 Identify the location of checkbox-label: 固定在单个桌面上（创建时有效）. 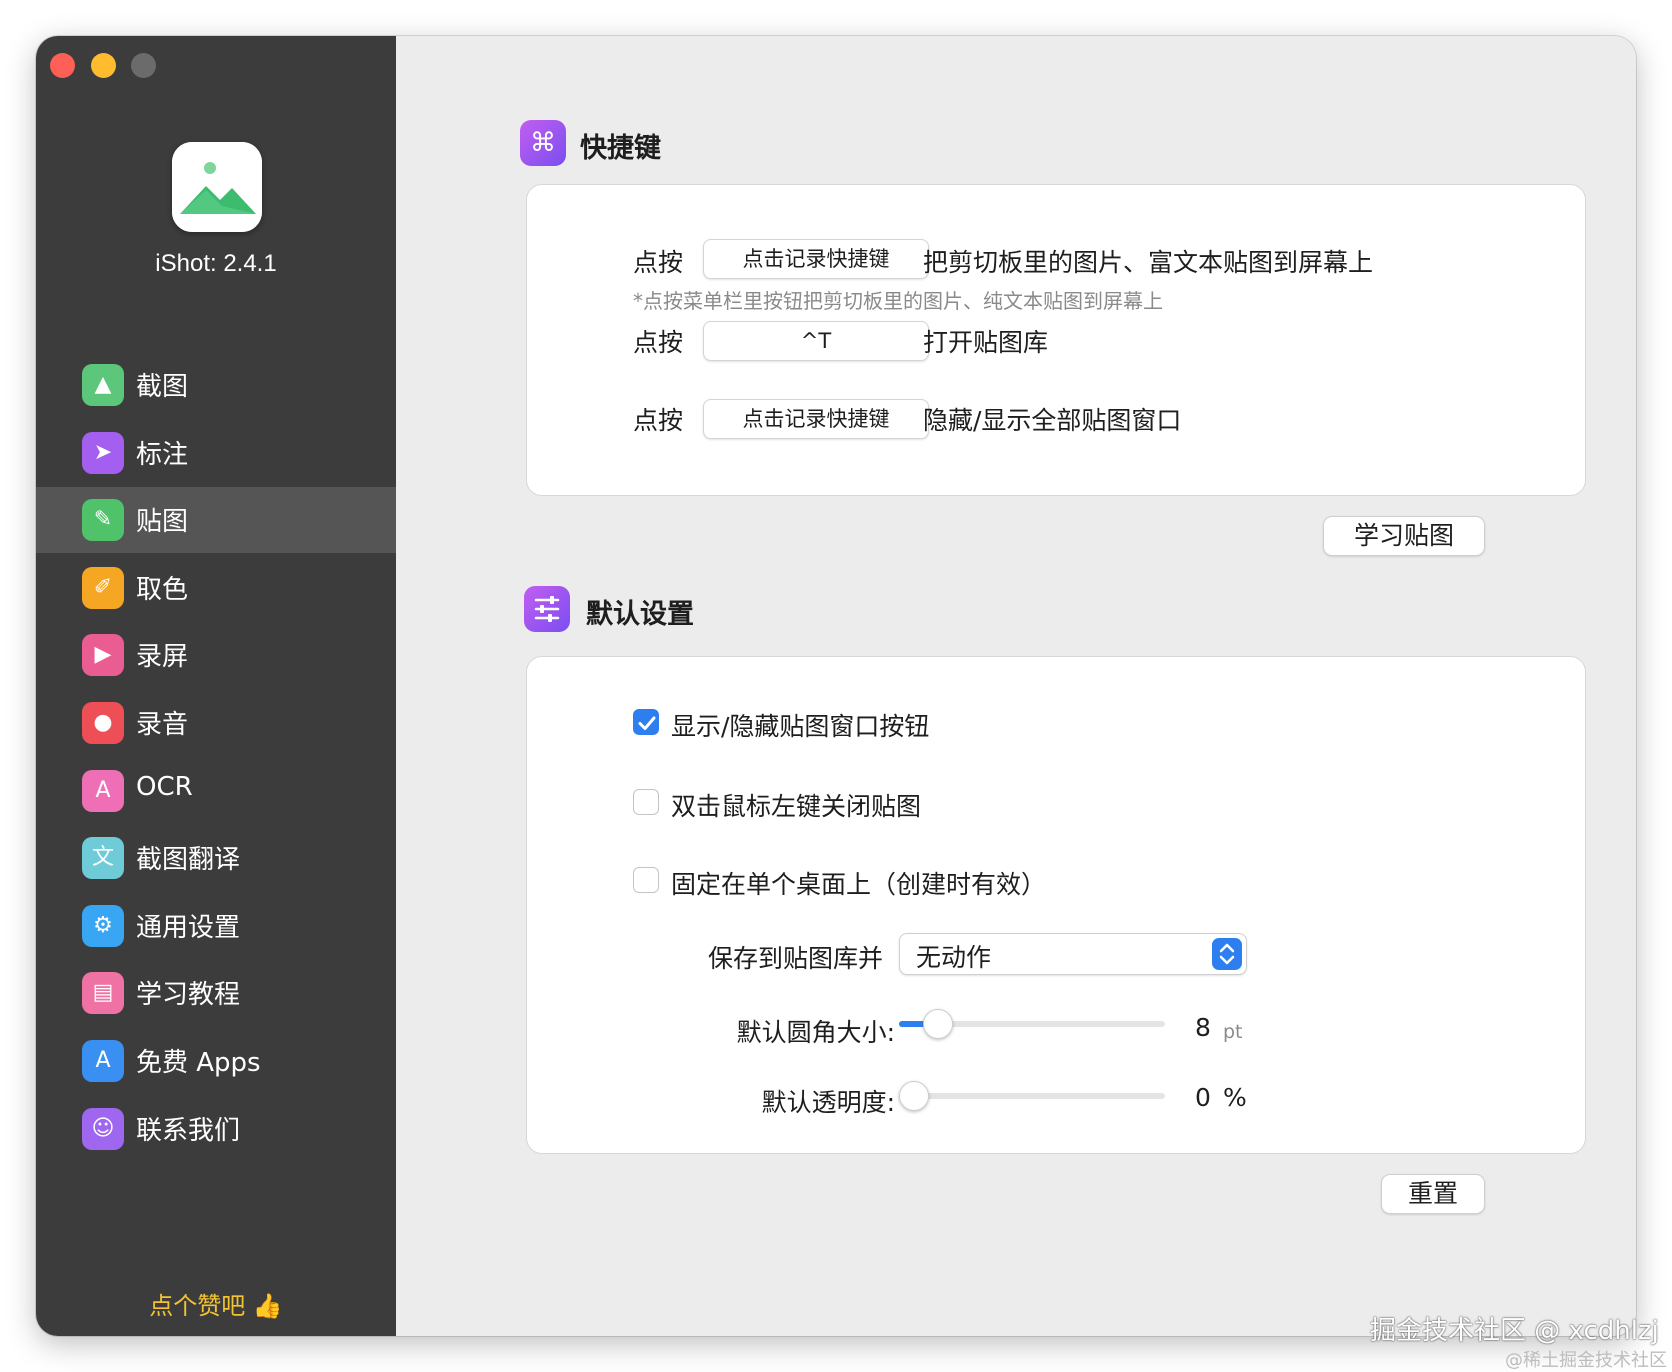
(859, 884).